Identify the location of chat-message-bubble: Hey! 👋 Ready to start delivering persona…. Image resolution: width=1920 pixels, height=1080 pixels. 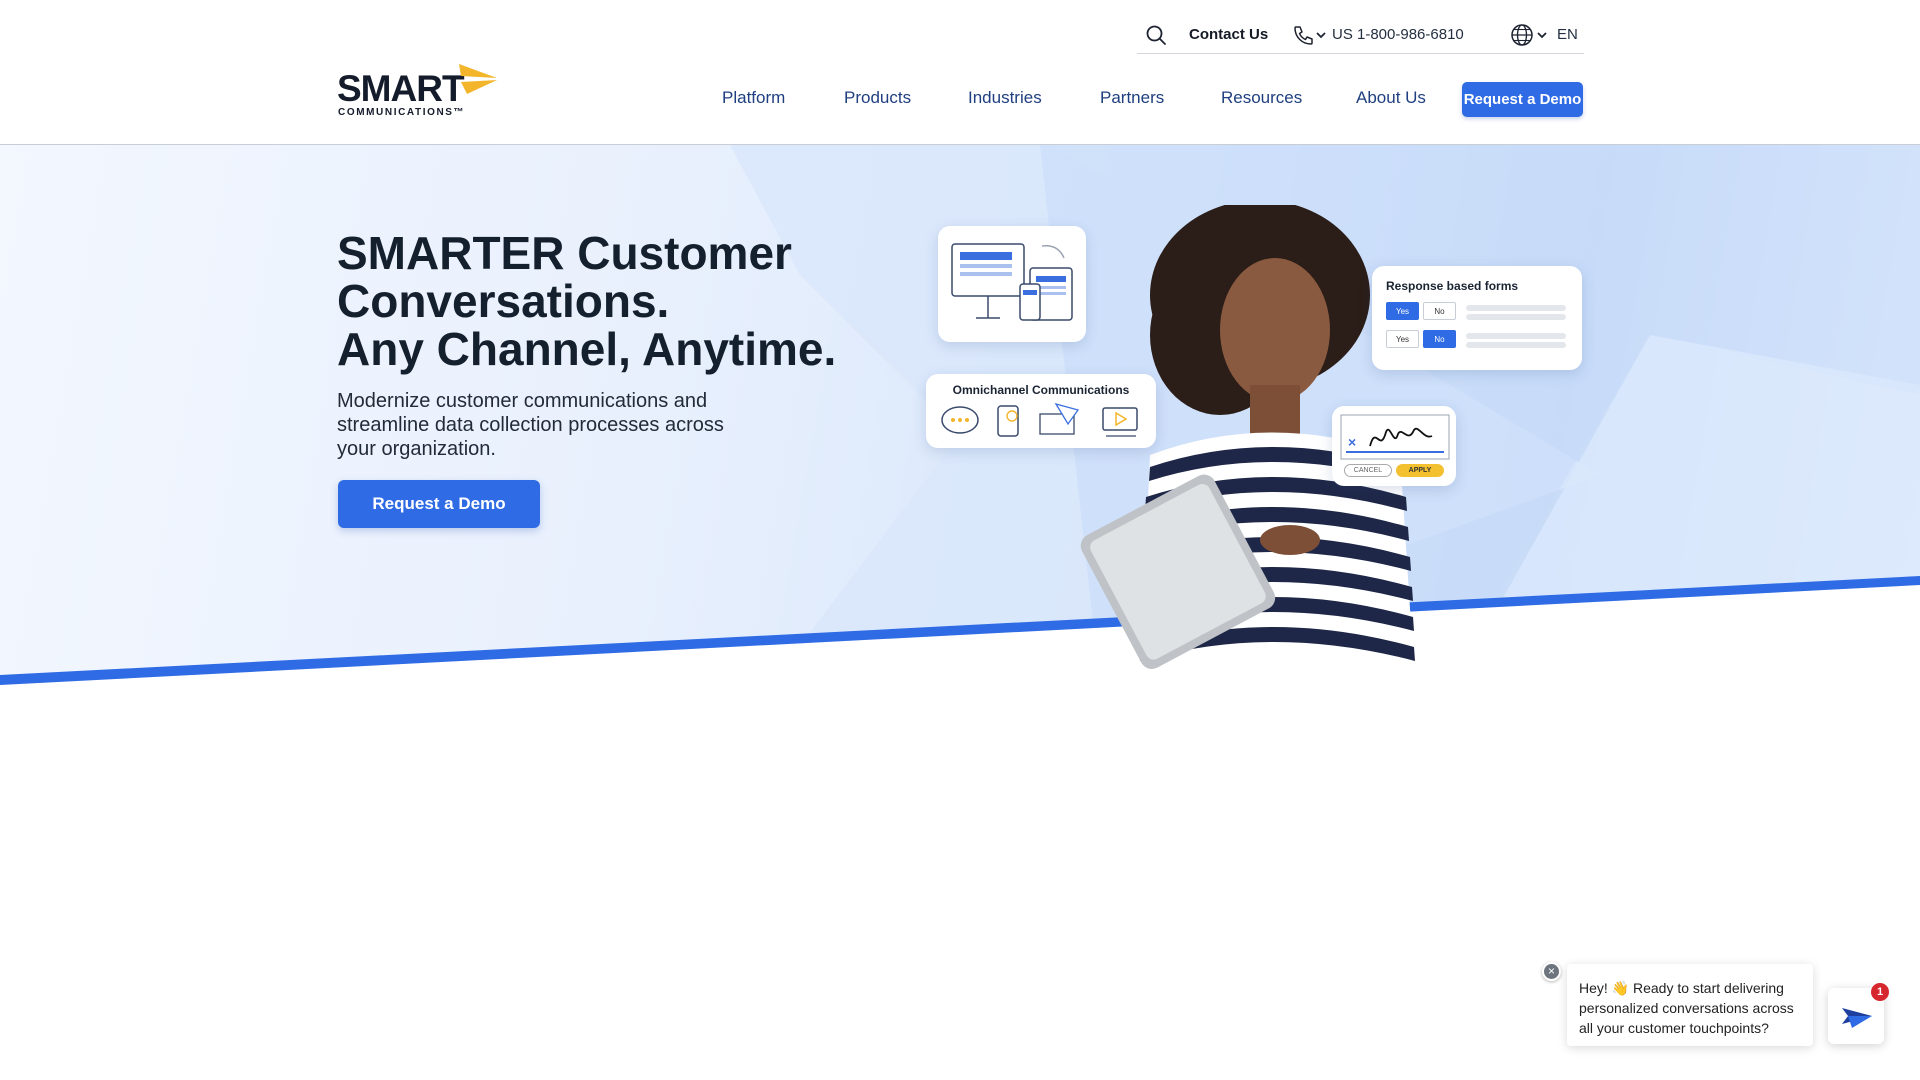
(1690, 1005).